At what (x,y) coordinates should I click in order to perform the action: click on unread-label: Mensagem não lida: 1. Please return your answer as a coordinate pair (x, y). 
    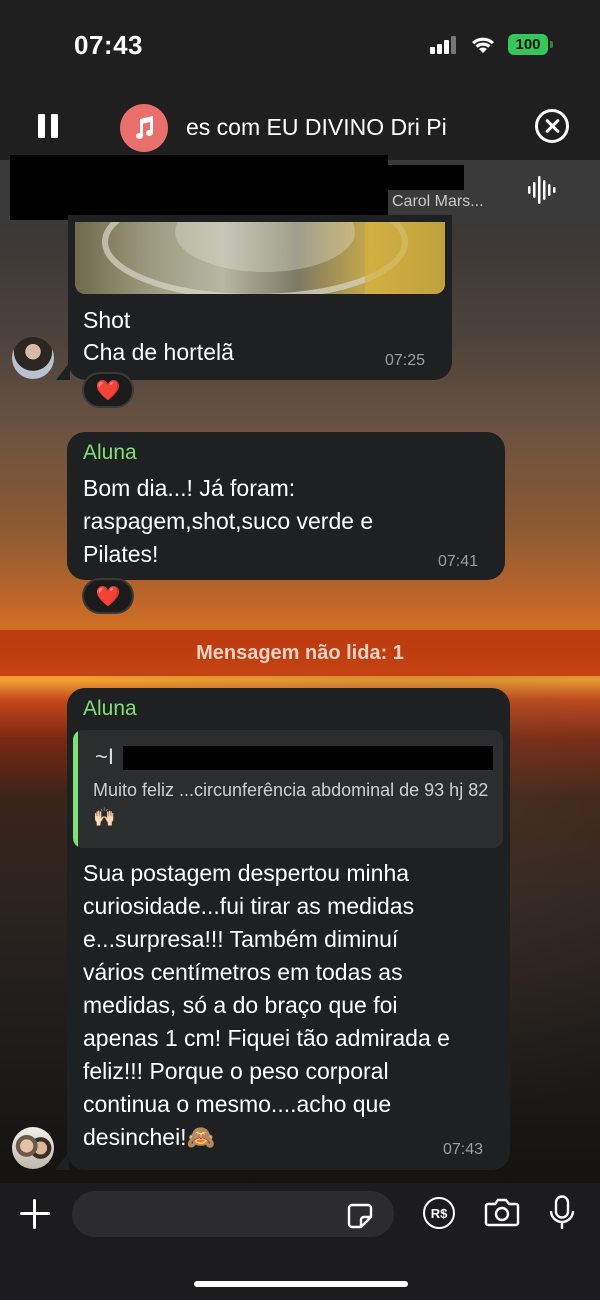
    Looking at the image, I should click on (300, 652).